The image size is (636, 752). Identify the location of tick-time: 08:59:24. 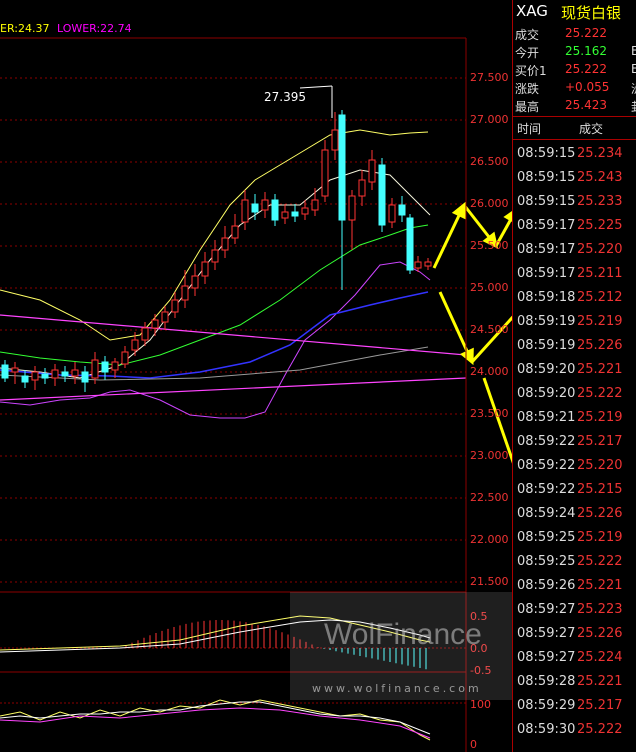
(546, 513).